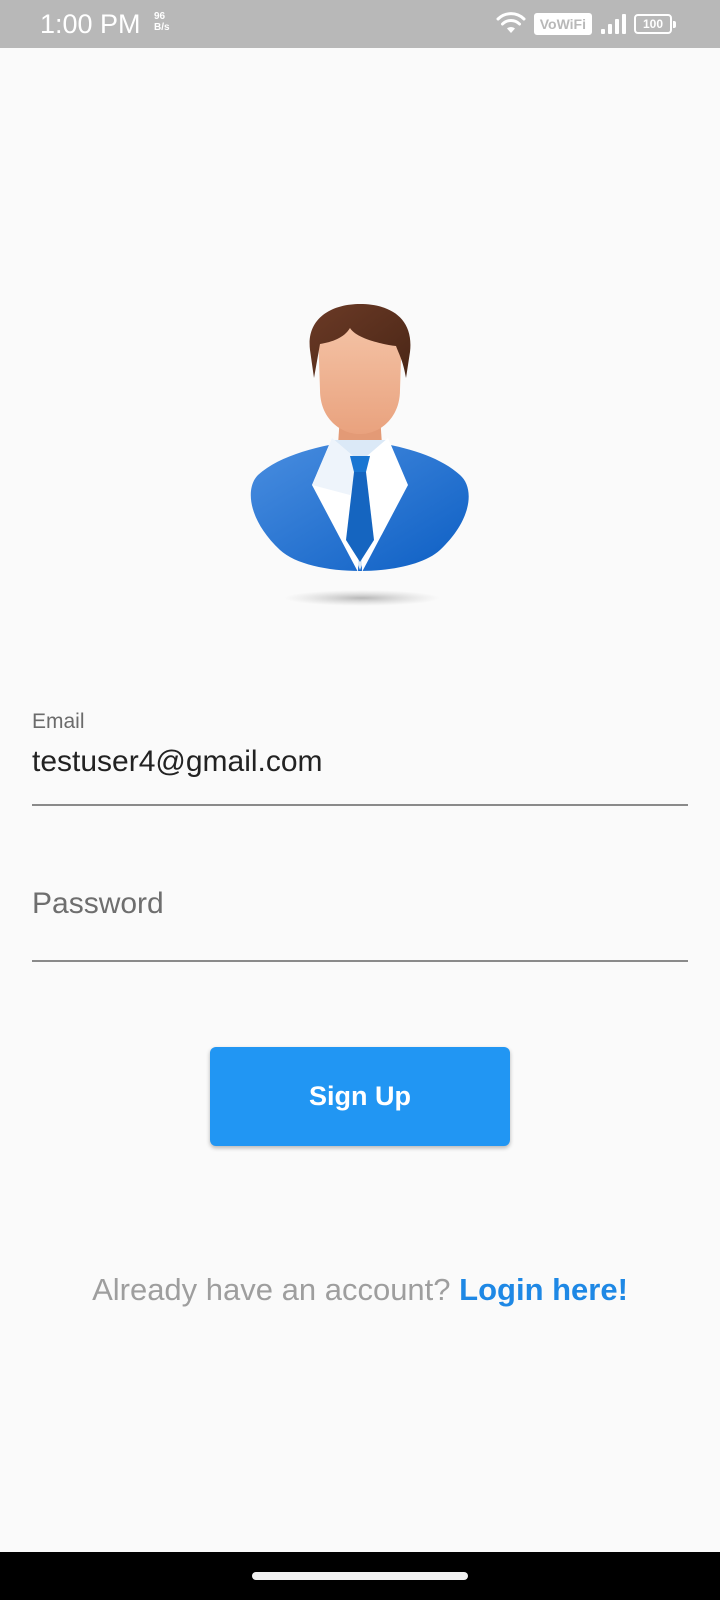  Describe the element at coordinates (90, 24) in the screenshot. I see `status-time: 1:00 PM` at that location.